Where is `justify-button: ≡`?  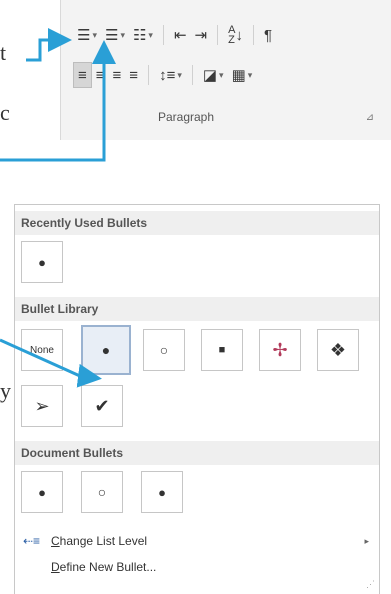
justify-button: ≡ is located at coordinates (133, 75).